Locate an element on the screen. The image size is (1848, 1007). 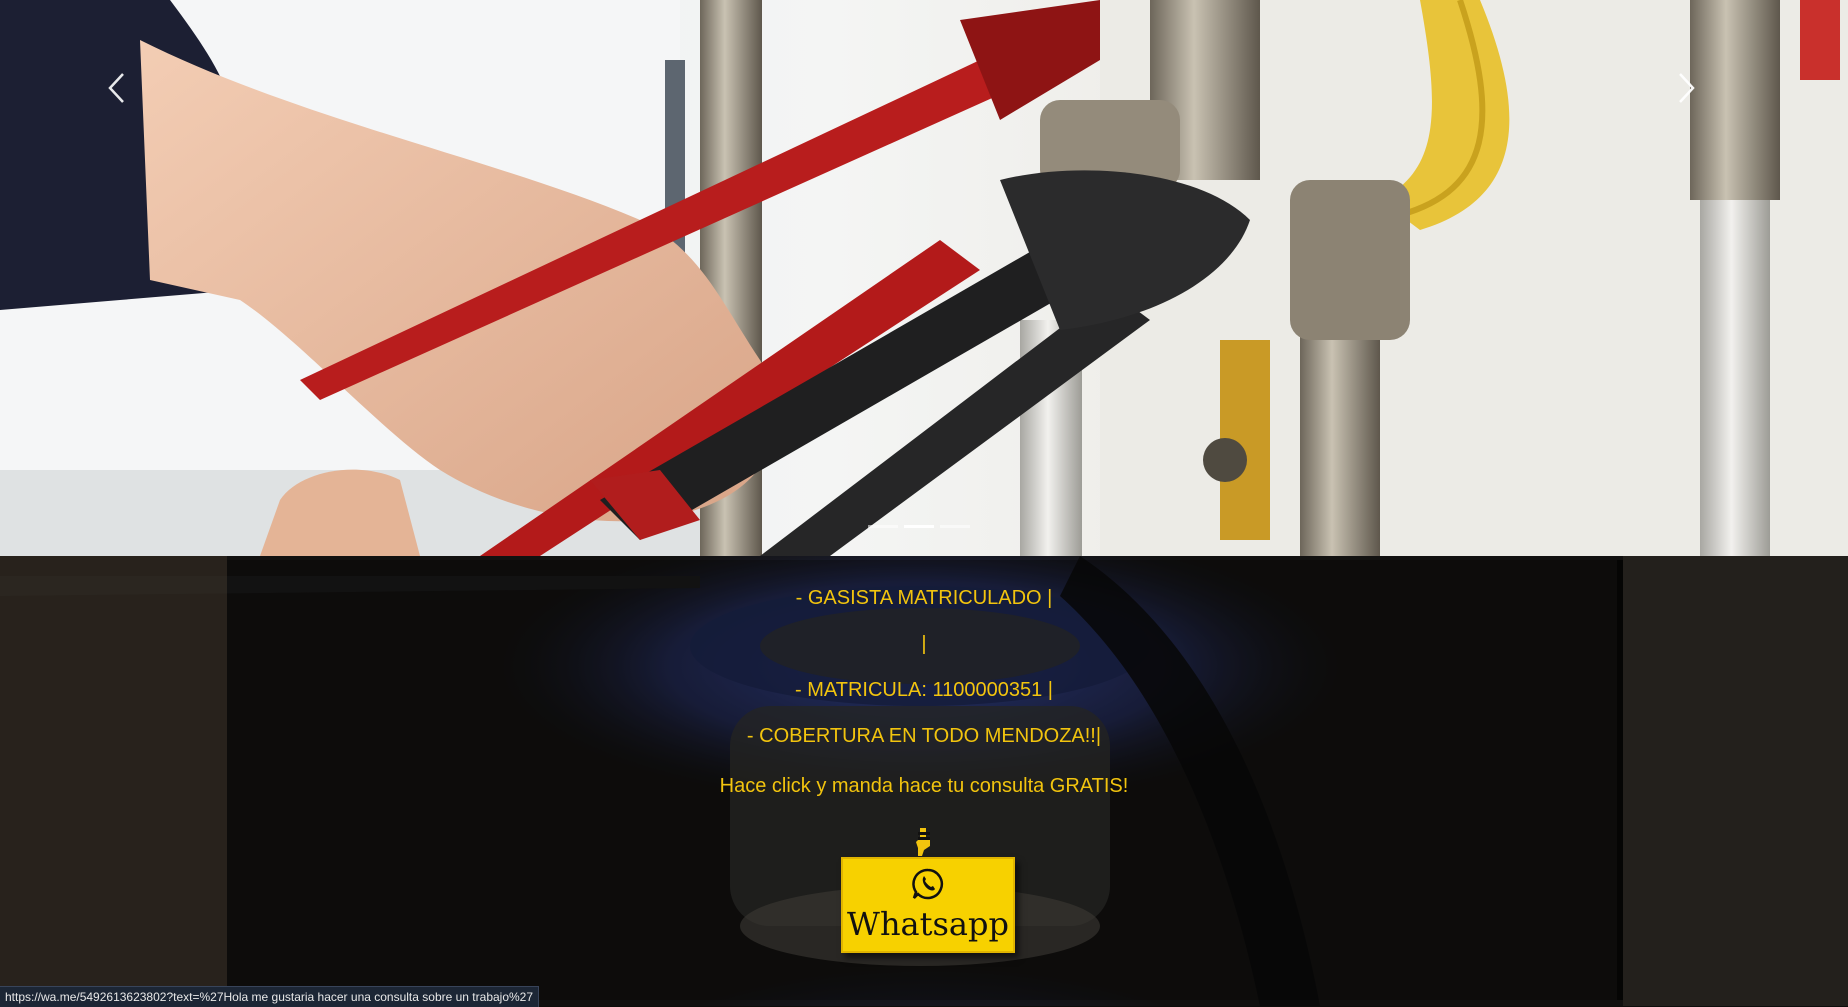
info-line-matricula: - MATRICULA: 1100000351 | is located at coordinates (924, 690).